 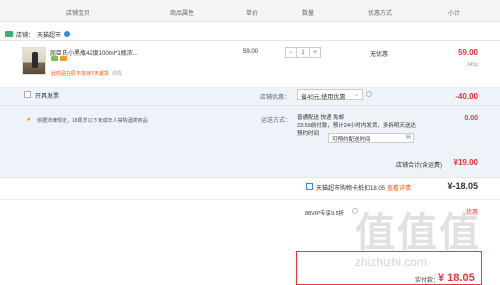 What do you see at coordinates (356, 126) in the screenshot?
I see `shipping-eta: 23:59前付款，预计24小时内发货，多拆明天送达` at bounding box center [356, 126].